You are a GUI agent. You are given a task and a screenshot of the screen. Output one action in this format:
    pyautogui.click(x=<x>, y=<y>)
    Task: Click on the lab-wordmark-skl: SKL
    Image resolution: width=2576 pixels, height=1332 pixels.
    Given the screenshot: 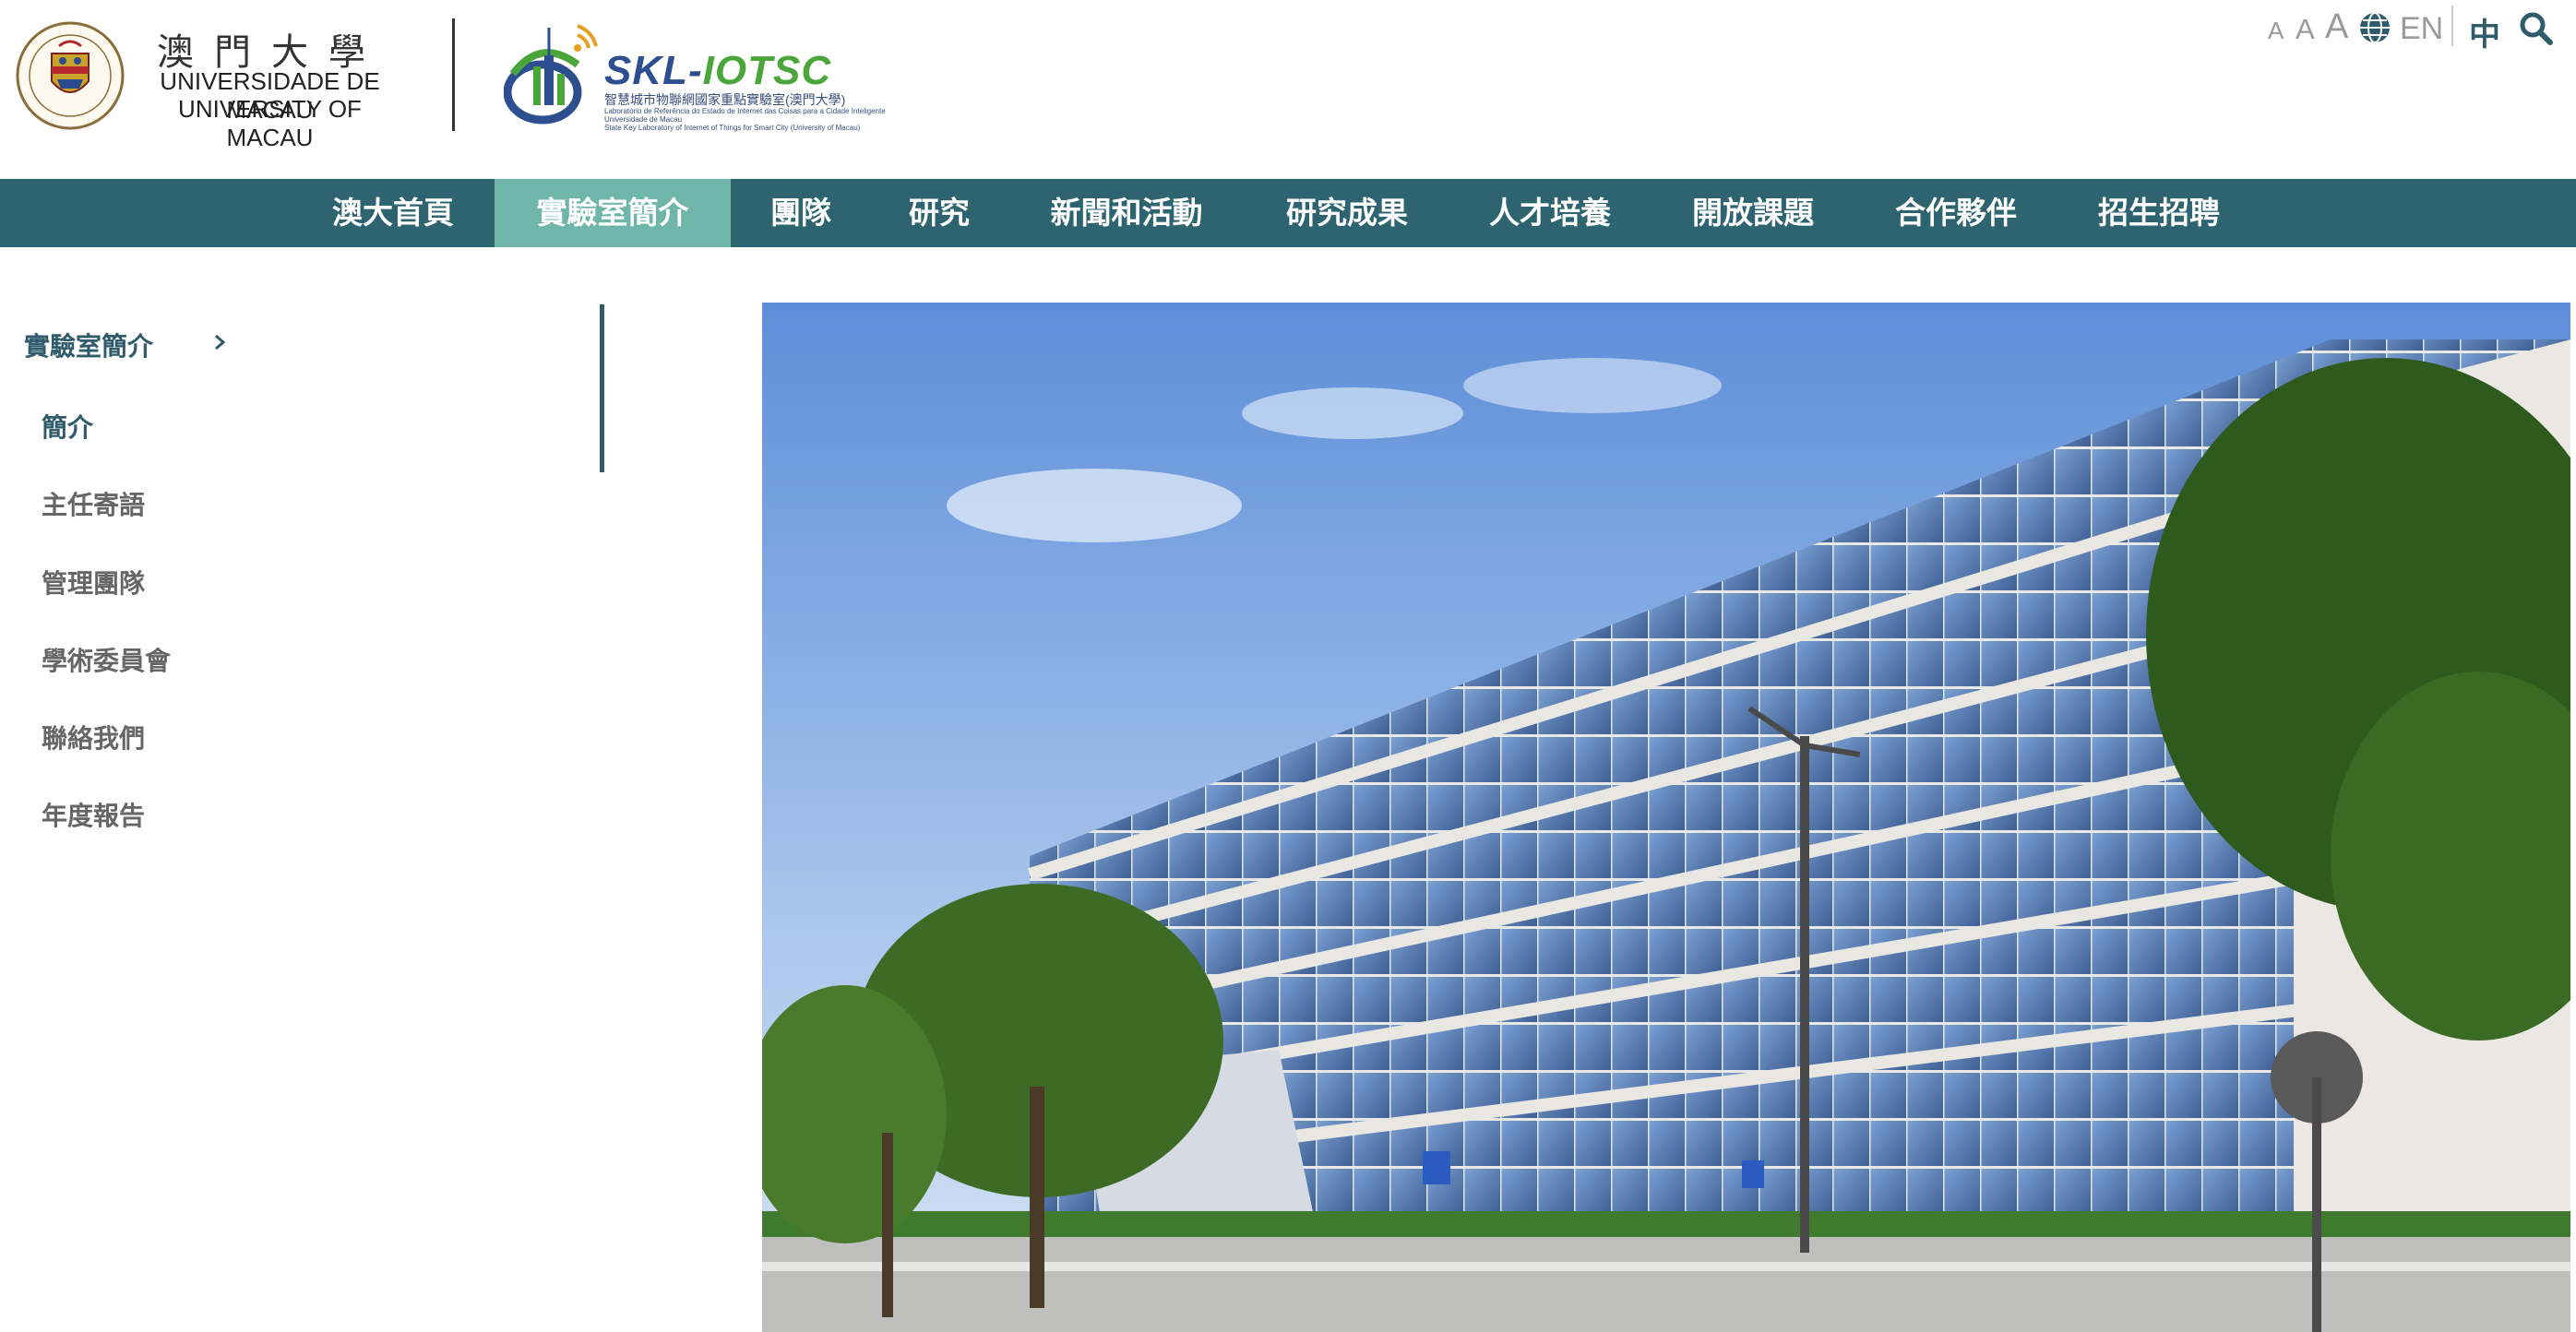 What is the action you would take?
    pyautogui.click(x=646, y=71)
    